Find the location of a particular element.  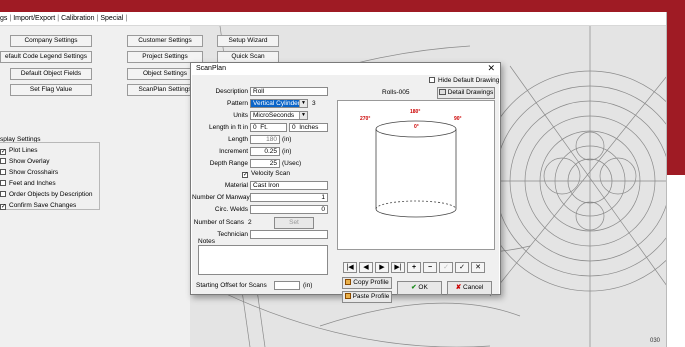

plot-lines-checkbox: ✓ Plot Lines is located at coordinates (19, 151).